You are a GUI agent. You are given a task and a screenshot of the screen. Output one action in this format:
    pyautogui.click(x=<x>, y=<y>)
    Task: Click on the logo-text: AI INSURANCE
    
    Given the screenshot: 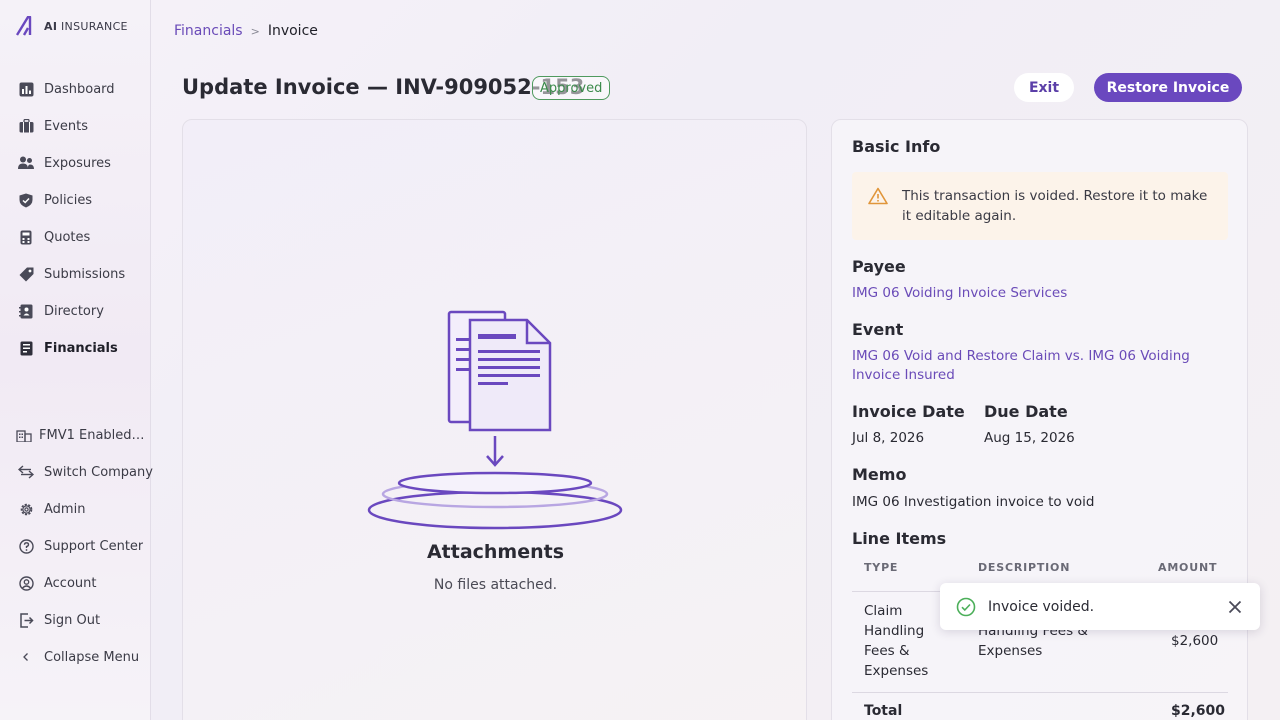 What is the action you would take?
    pyautogui.click(x=86, y=26)
    